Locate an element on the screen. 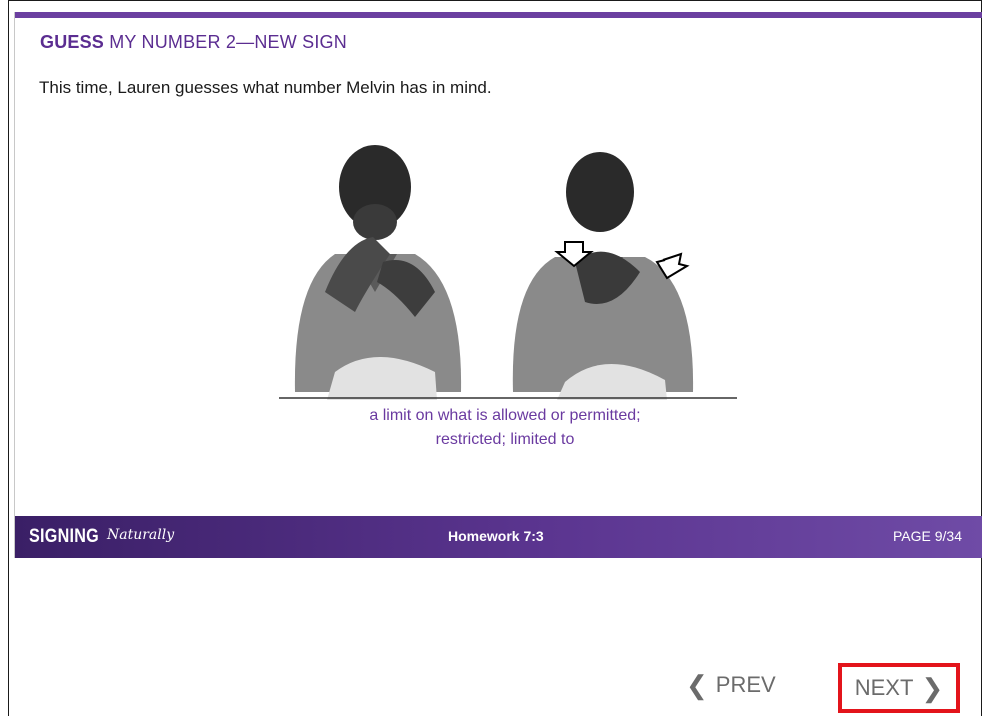  caption-line-2: restricted; limited to is located at coordinates (505, 439).